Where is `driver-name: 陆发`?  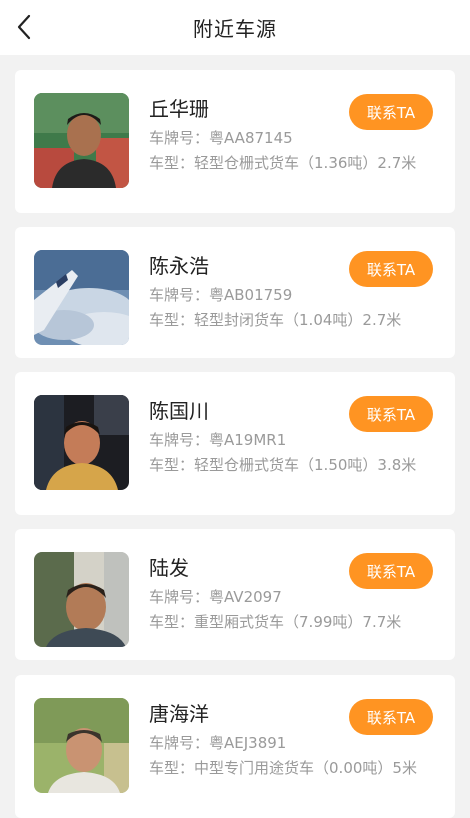
driver-name: 陆发 is located at coordinates (169, 568).